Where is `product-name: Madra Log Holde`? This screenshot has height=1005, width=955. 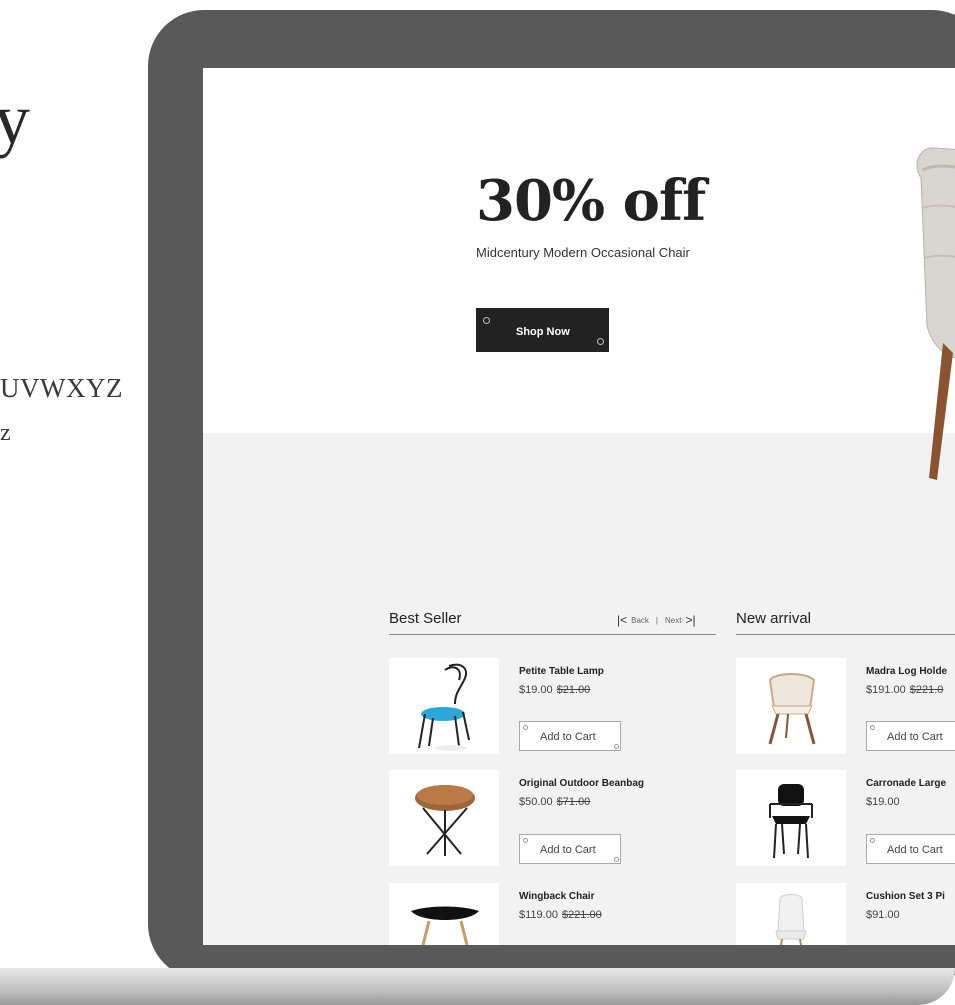 product-name: Madra Log Holde is located at coordinates (906, 671).